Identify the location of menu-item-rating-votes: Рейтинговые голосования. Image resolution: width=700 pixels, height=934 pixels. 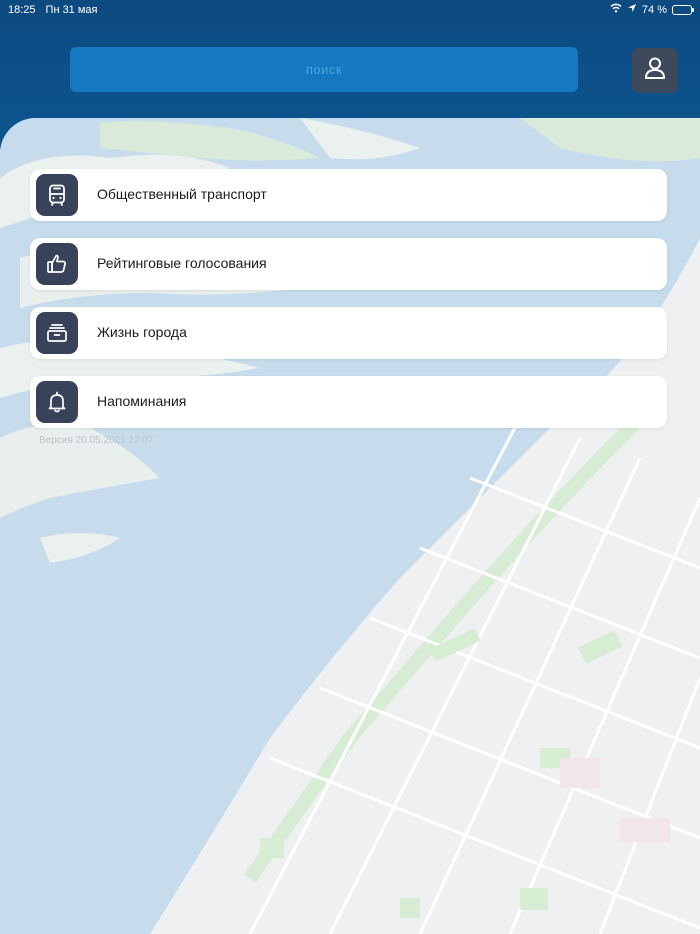
(348, 264).